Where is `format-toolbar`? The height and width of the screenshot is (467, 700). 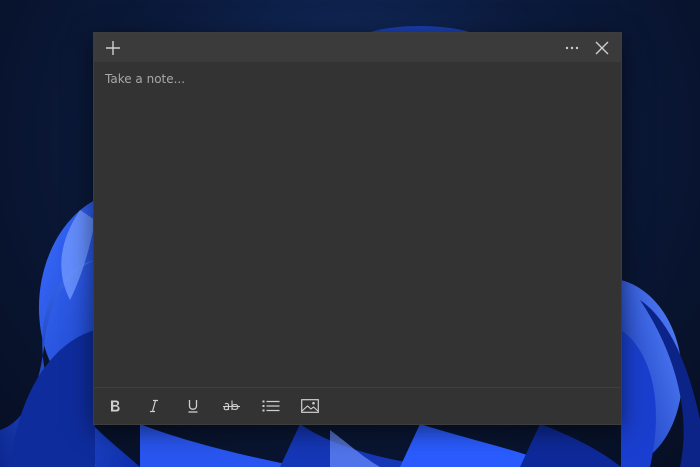
format-toolbar is located at coordinates (357, 405).